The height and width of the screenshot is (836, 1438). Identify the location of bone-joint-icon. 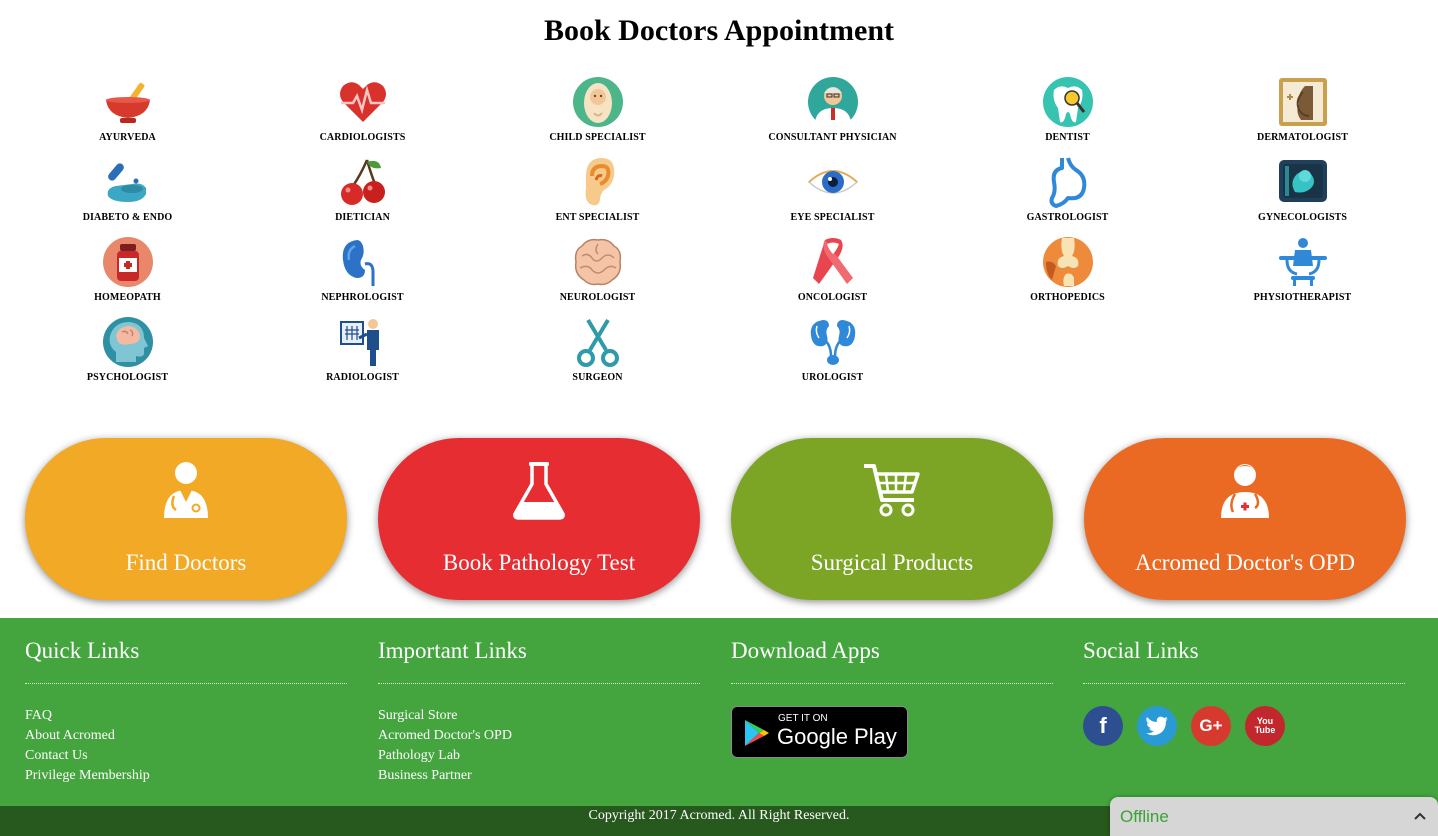
(1067, 262).